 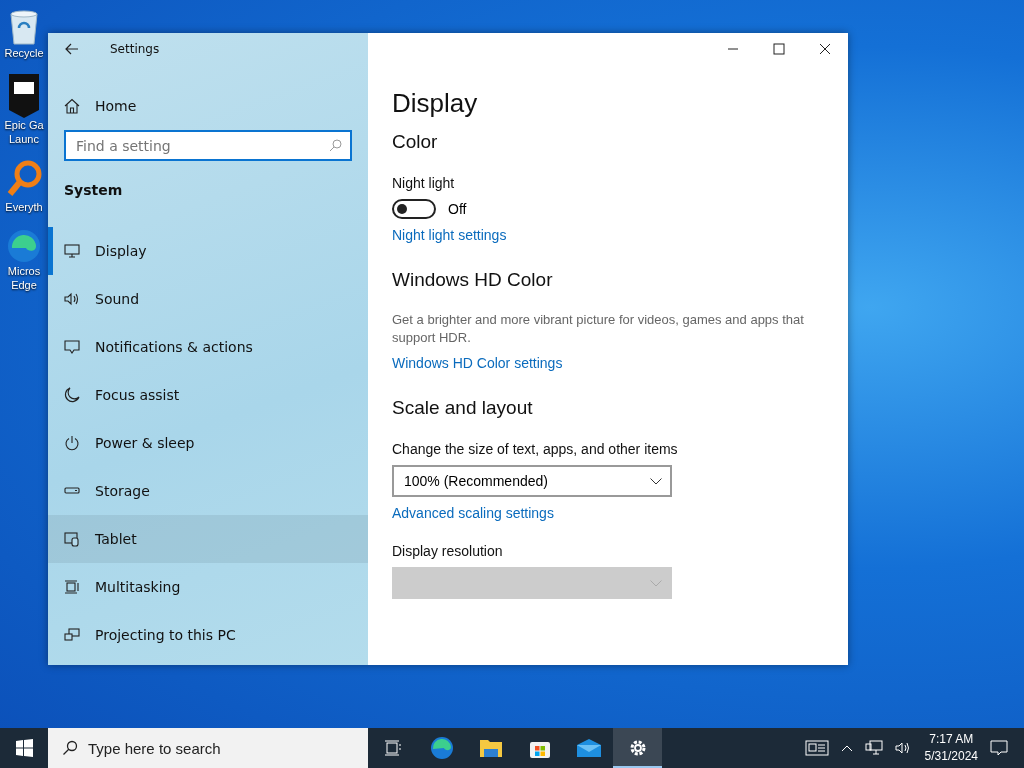 What do you see at coordinates (24, 96) in the screenshot?
I see `game-launcher-icon` at bounding box center [24, 96].